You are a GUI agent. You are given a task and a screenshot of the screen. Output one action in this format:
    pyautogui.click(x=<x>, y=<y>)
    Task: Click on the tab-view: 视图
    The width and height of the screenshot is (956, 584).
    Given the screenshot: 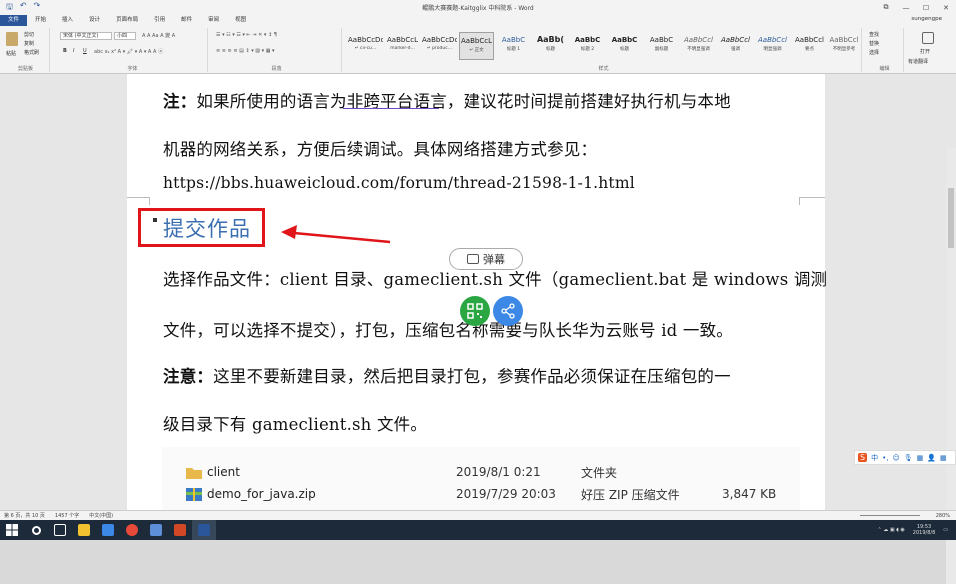 What is the action you would take?
    pyautogui.click(x=240, y=20)
    